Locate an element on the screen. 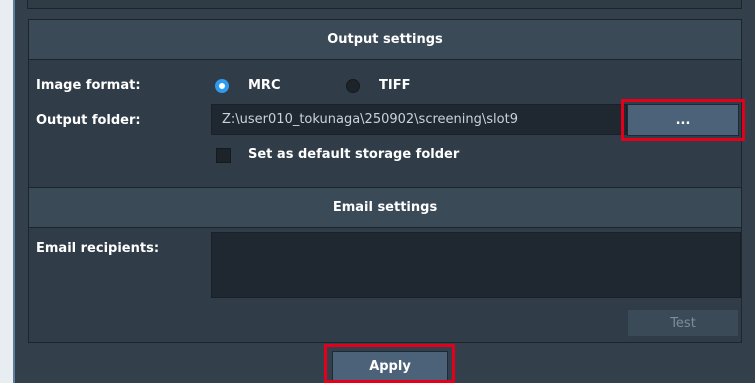 Image resolution: width=755 pixels, height=383 pixels. previous-section-edge is located at coordinates (384, 4).